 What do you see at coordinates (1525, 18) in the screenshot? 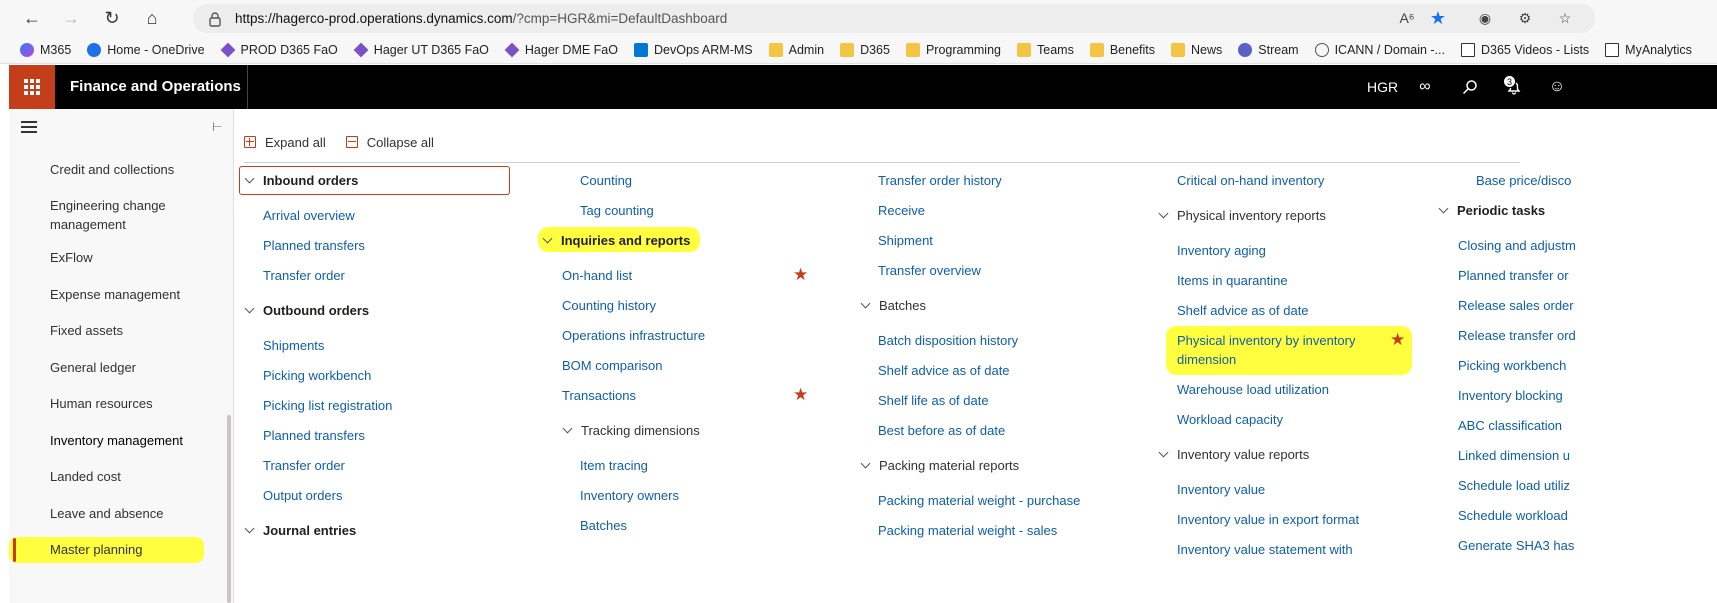
I see `puzzle-icon: ⚙` at bounding box center [1525, 18].